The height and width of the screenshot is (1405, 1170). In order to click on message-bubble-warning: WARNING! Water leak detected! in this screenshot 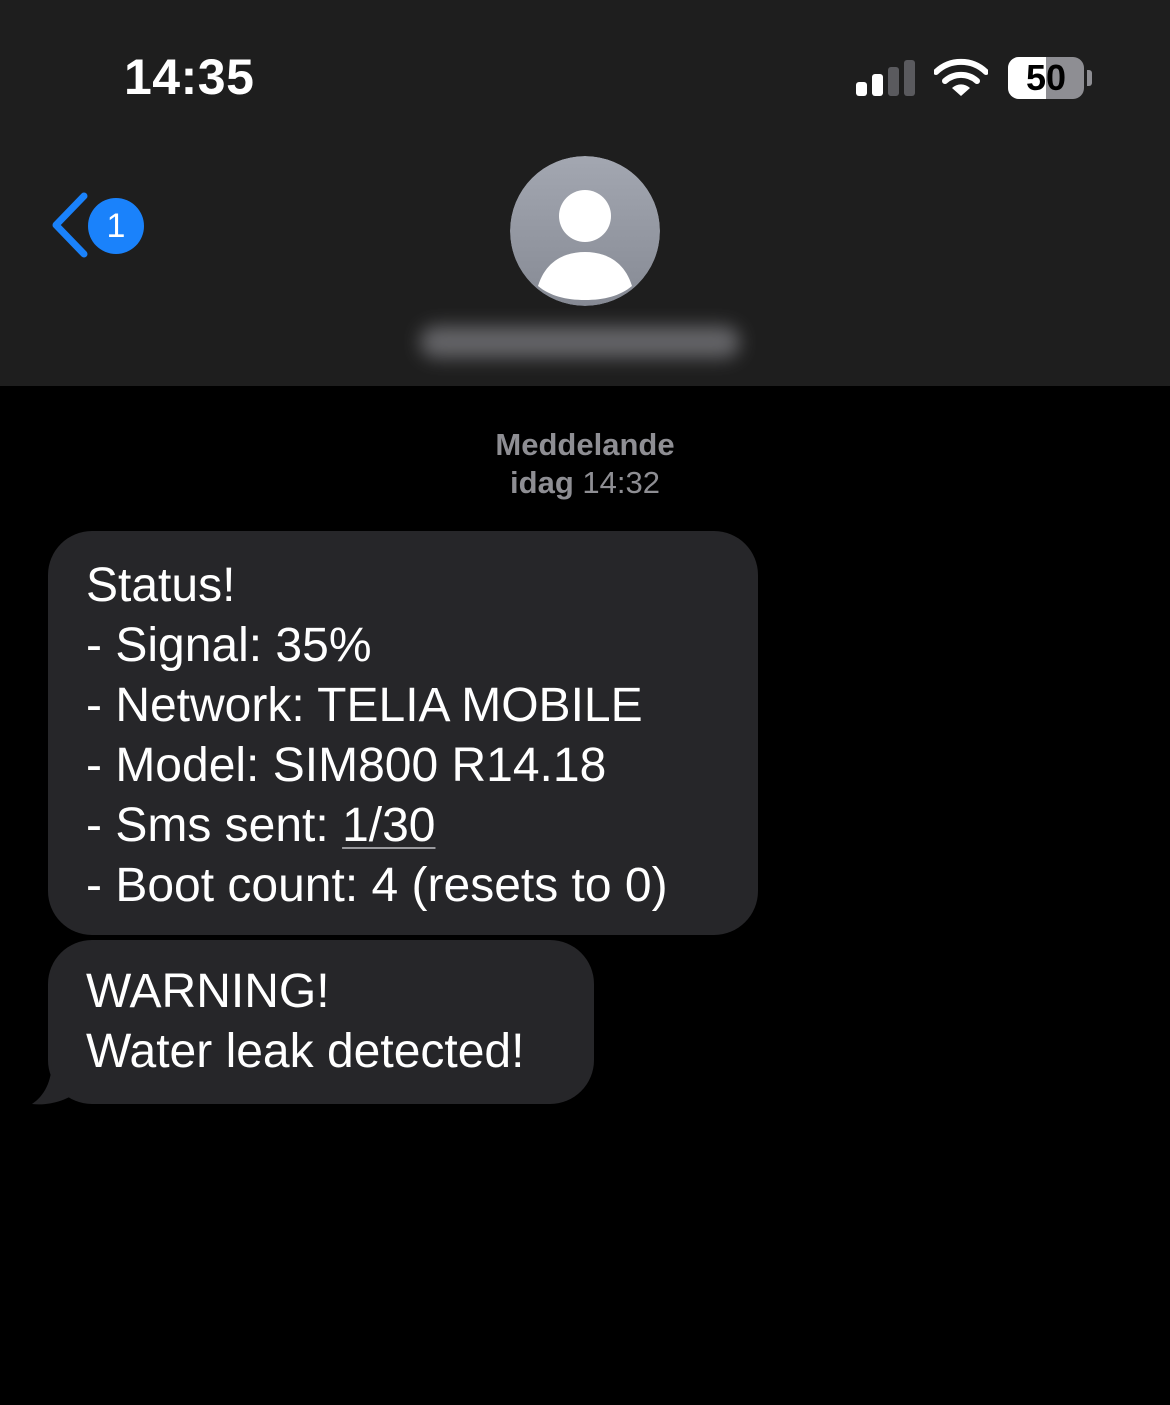, I will do `click(321, 1022)`.